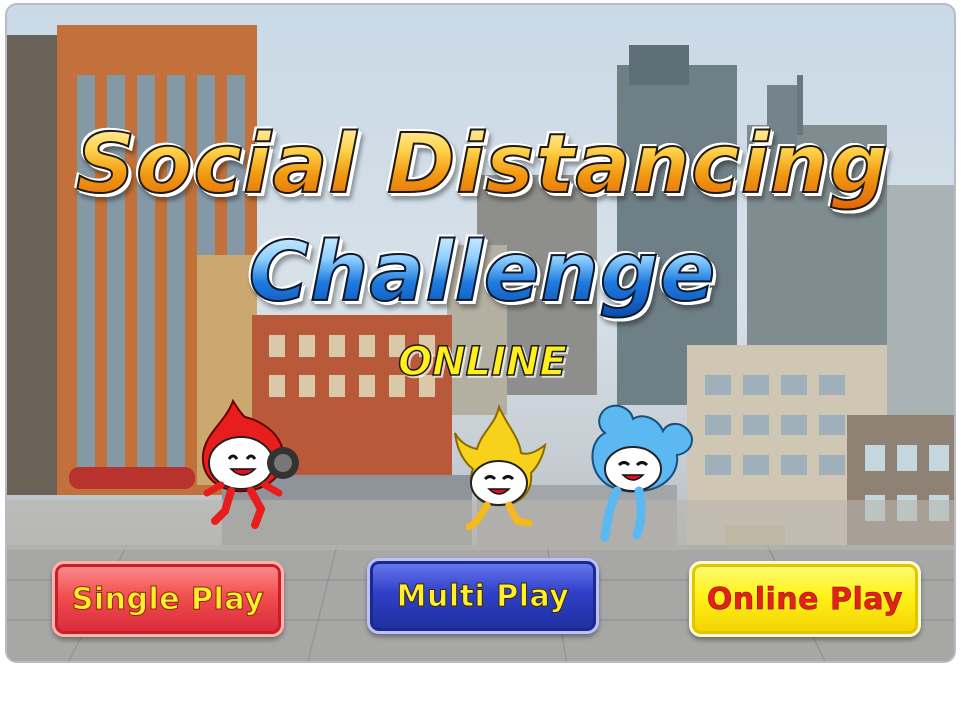 Image resolution: width=961 pixels, height=721 pixels. I want to click on yellow-character-icon, so click(500, 467).